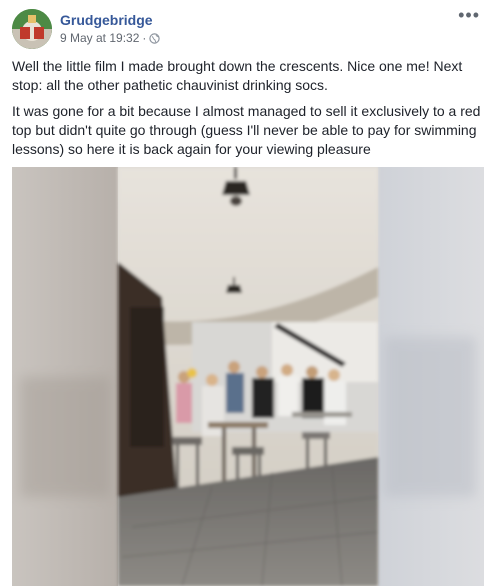 The width and height of the screenshot is (496, 586). What do you see at coordinates (469, 15) in the screenshot?
I see `more-options-icon: •••` at bounding box center [469, 15].